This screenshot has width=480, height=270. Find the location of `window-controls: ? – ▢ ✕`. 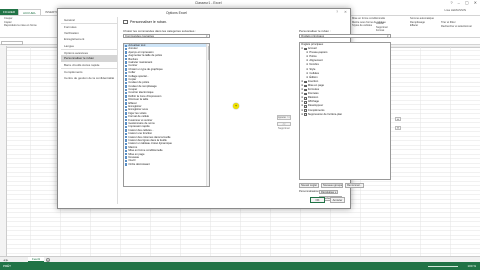

window-controls: ? – ▢ ✕ is located at coordinates (463, 2).